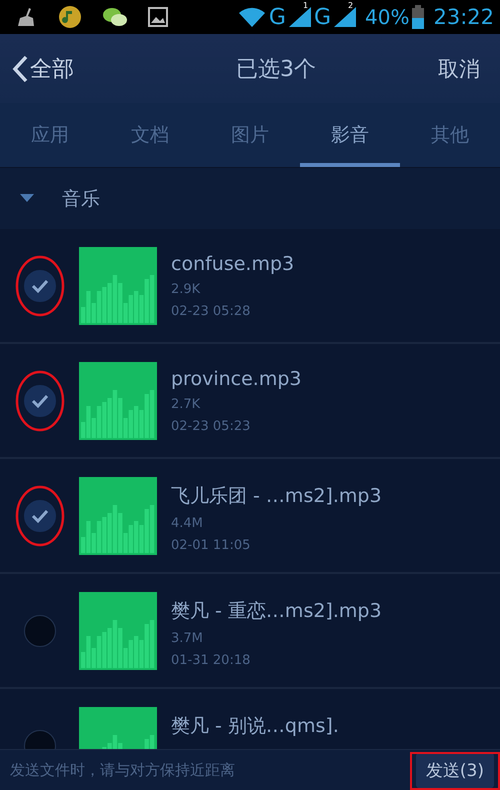  What do you see at coordinates (276, 496) in the screenshot?
I see `file-name: 飞儿乐团 - …ms2].mp3` at bounding box center [276, 496].